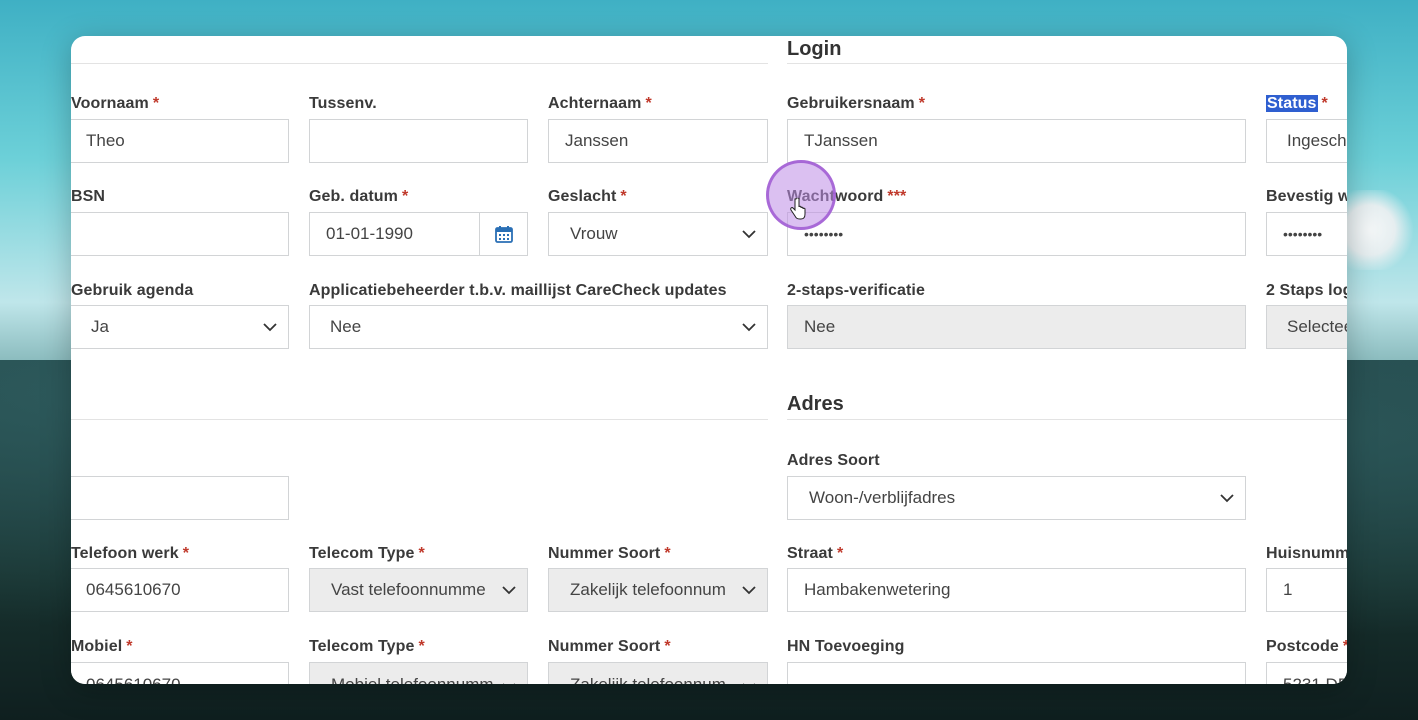 The width and height of the screenshot is (1418, 720). I want to click on nummer-soort-2-select: Zakelijk telefoonnum, so click(658, 673).